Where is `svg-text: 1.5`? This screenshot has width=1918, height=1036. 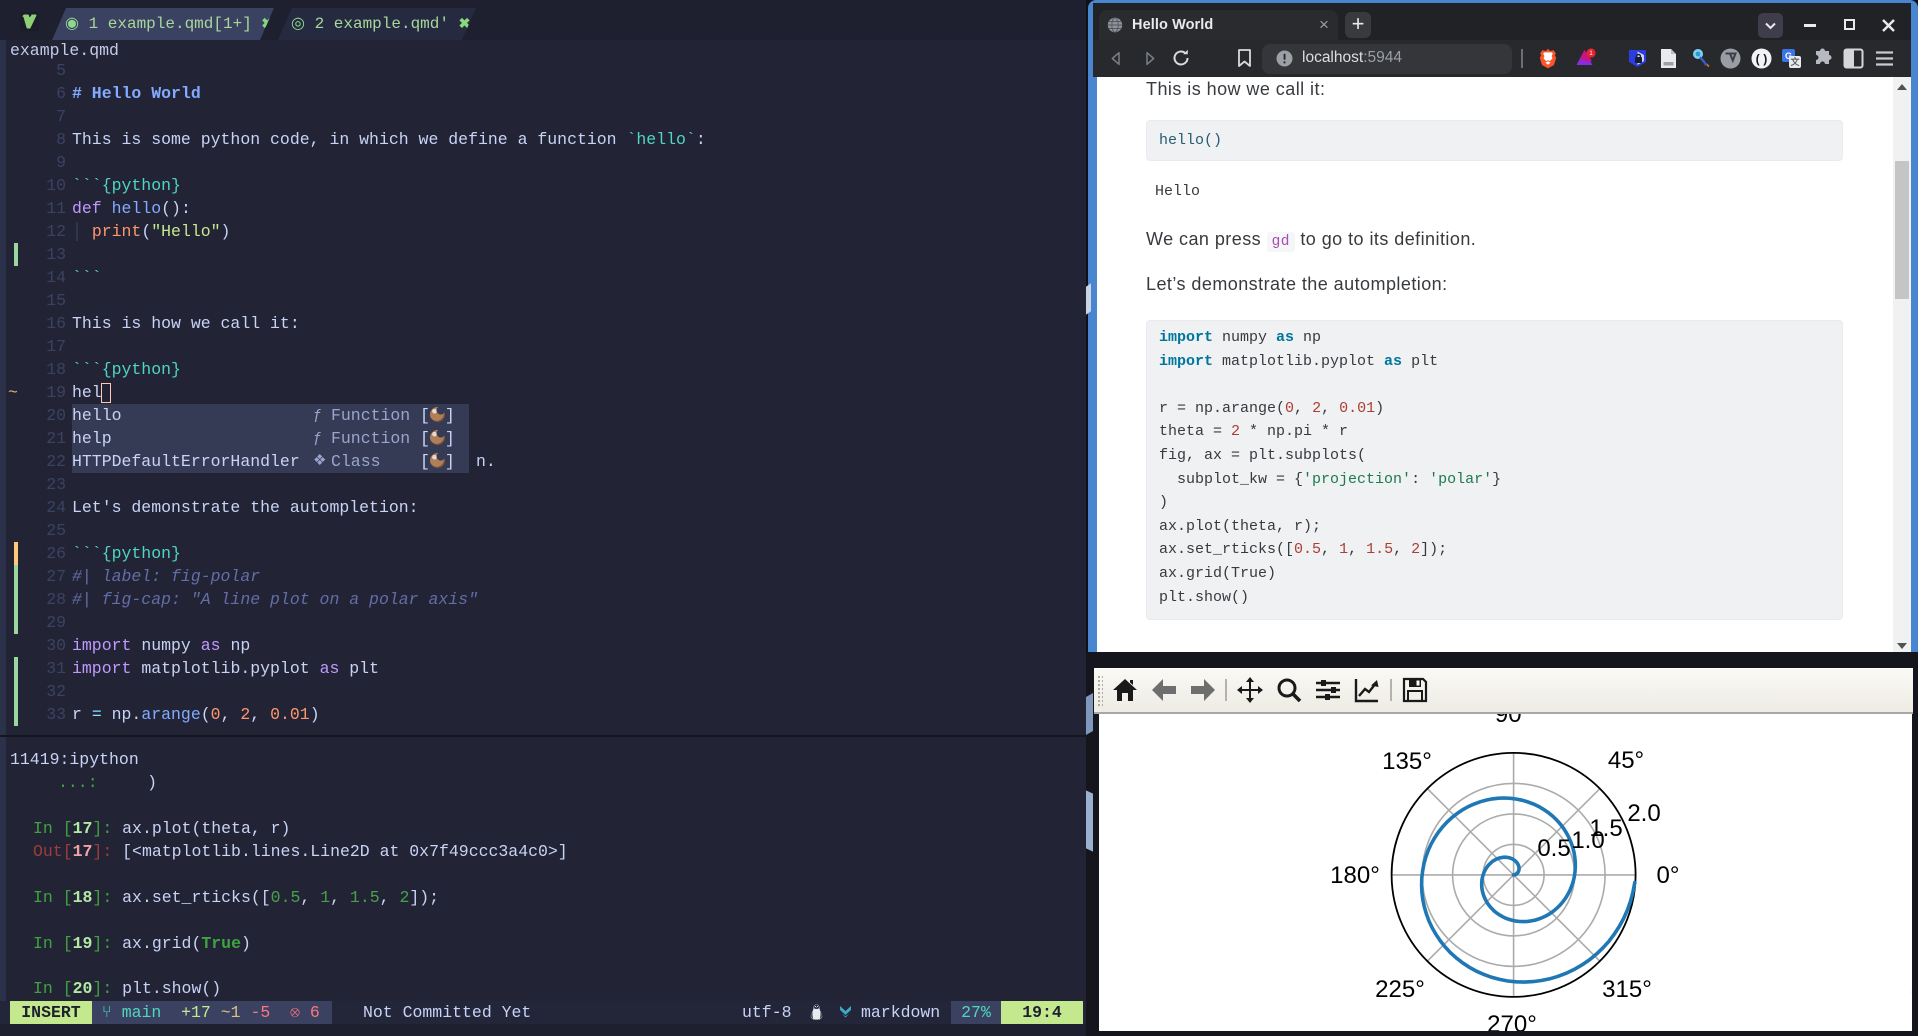 svg-text: 1.5 is located at coordinates (1605, 828).